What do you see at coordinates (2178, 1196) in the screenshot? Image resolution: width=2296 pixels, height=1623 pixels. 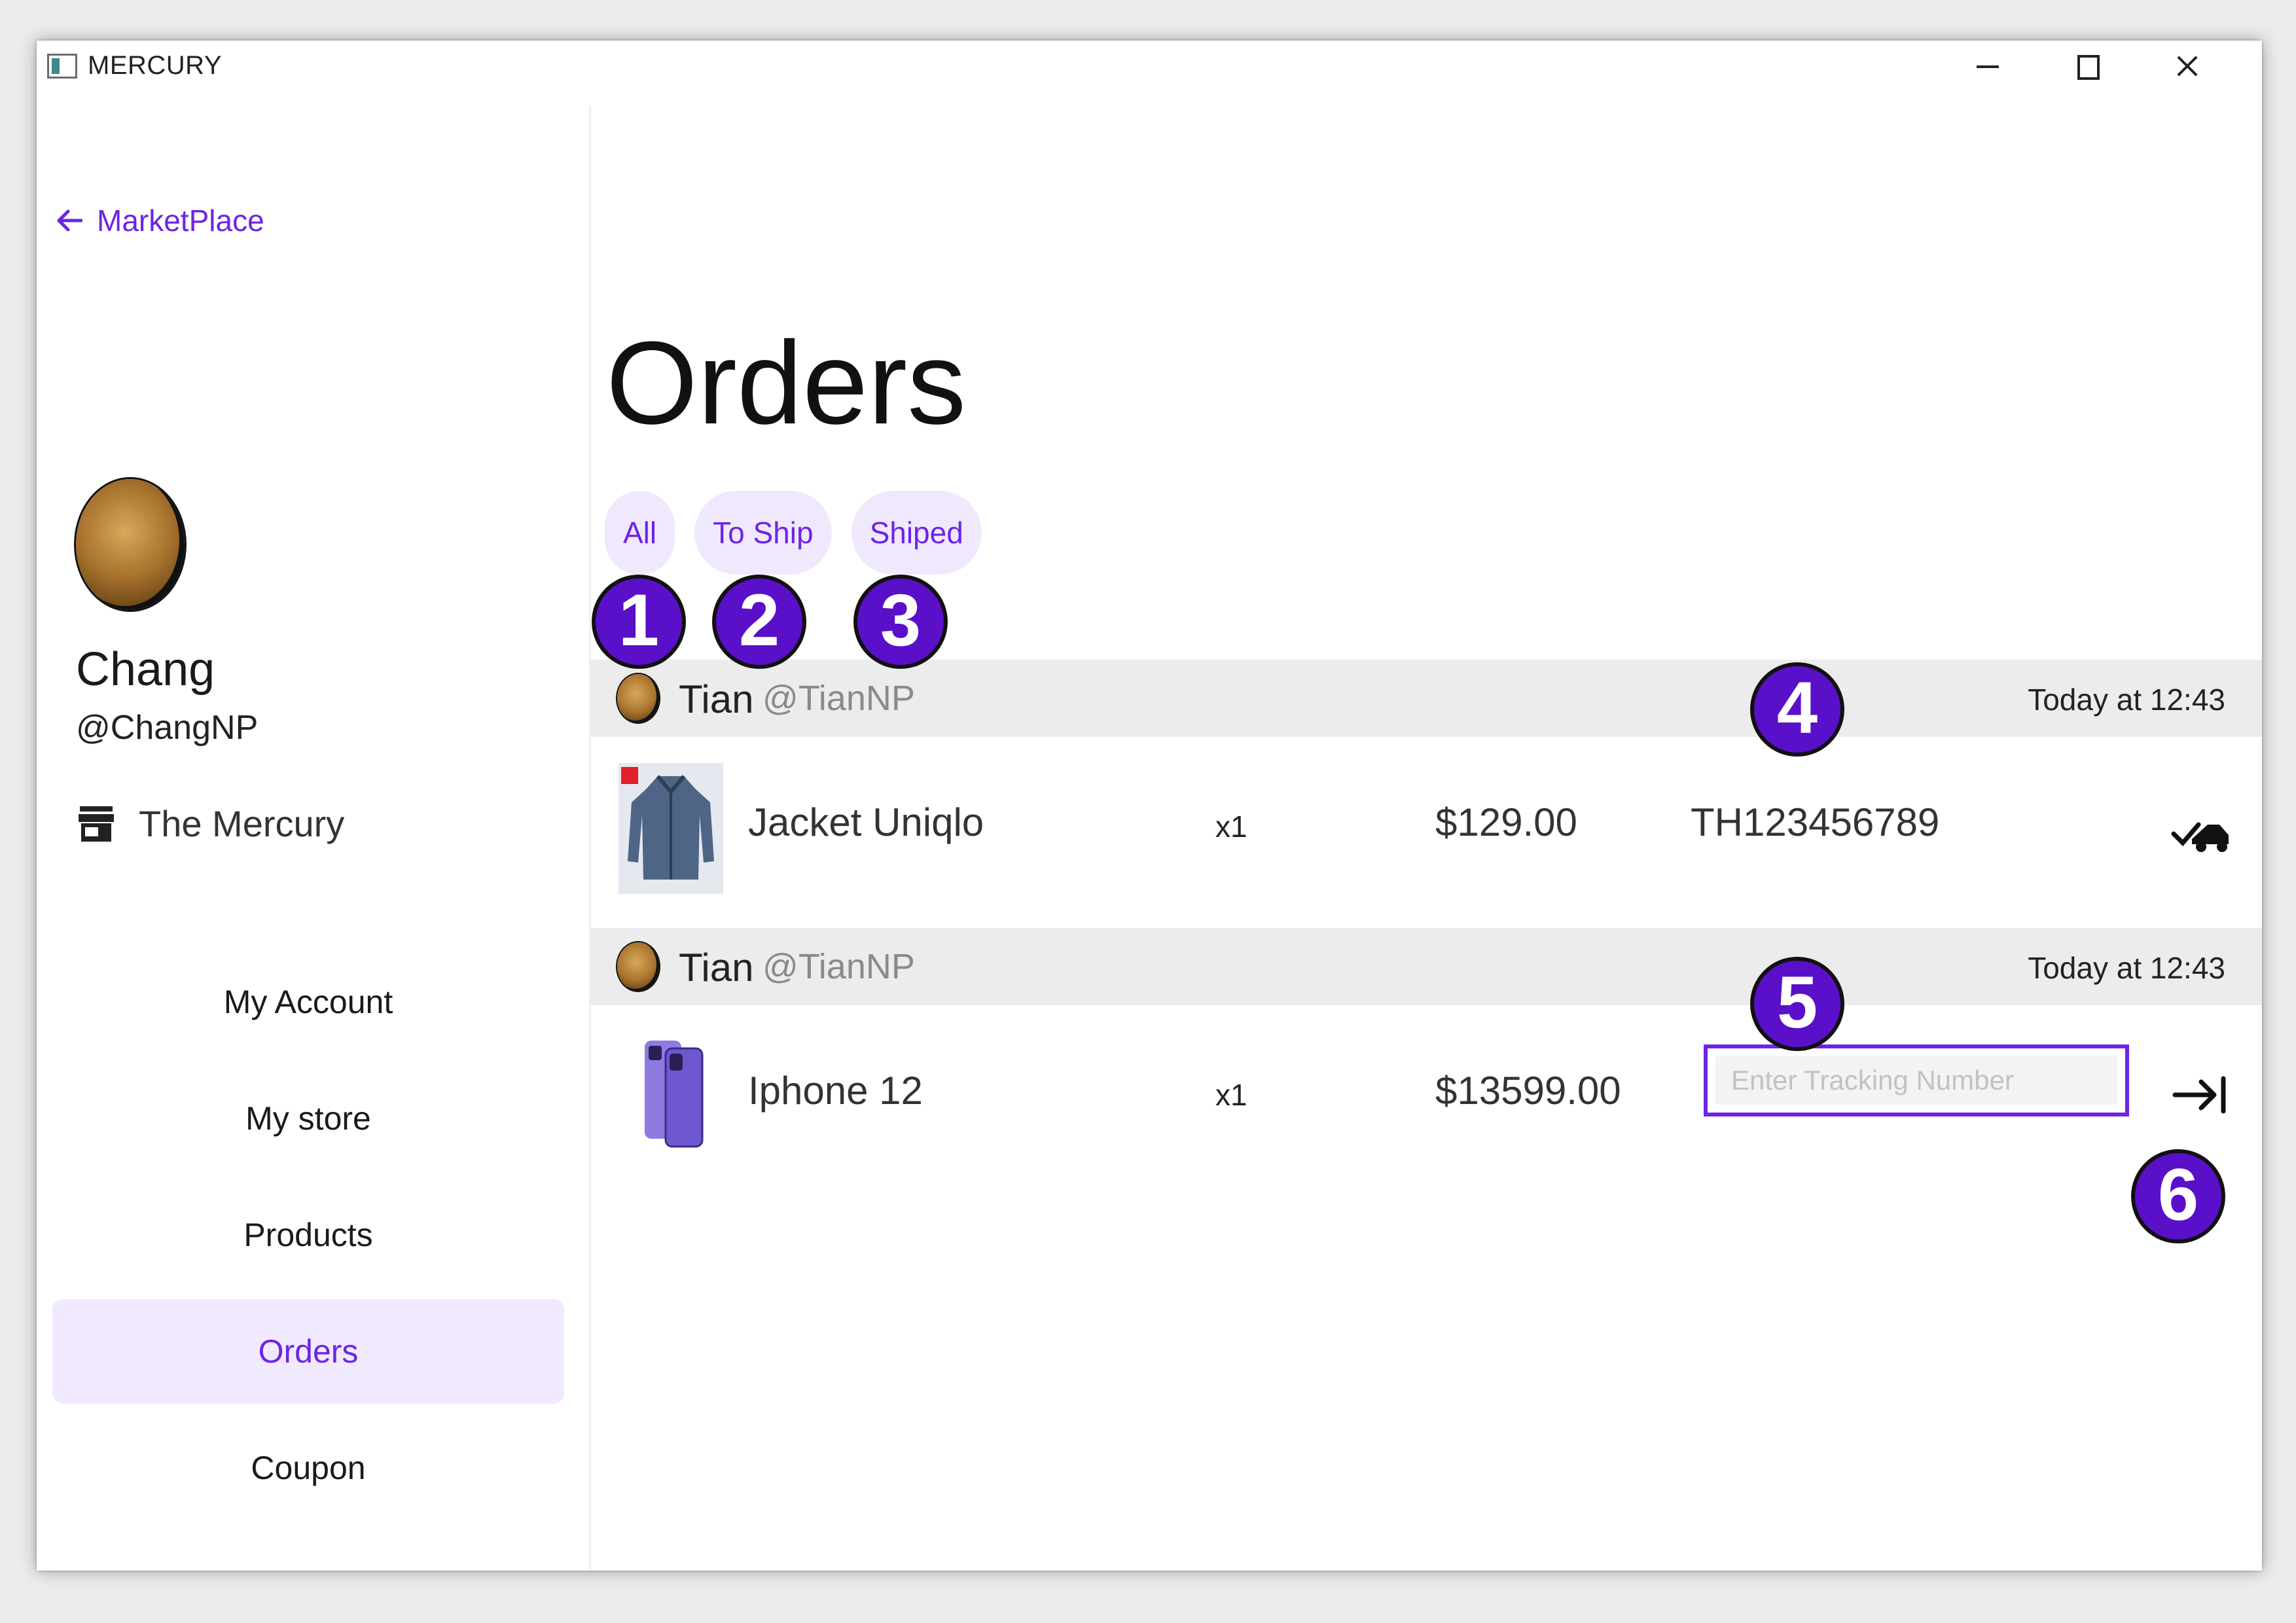 I see `annotation-badge-6: 6` at bounding box center [2178, 1196].